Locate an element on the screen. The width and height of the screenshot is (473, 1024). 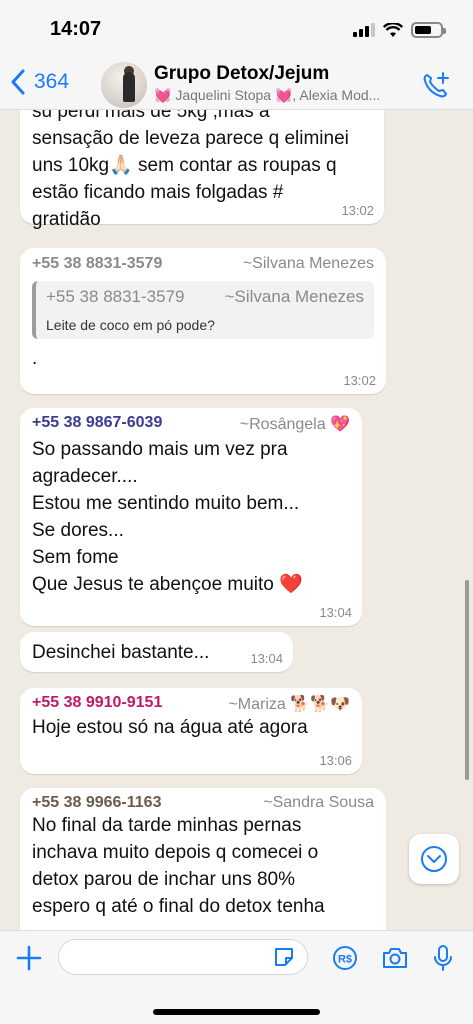
microphone-icon is located at coordinates (443, 958).